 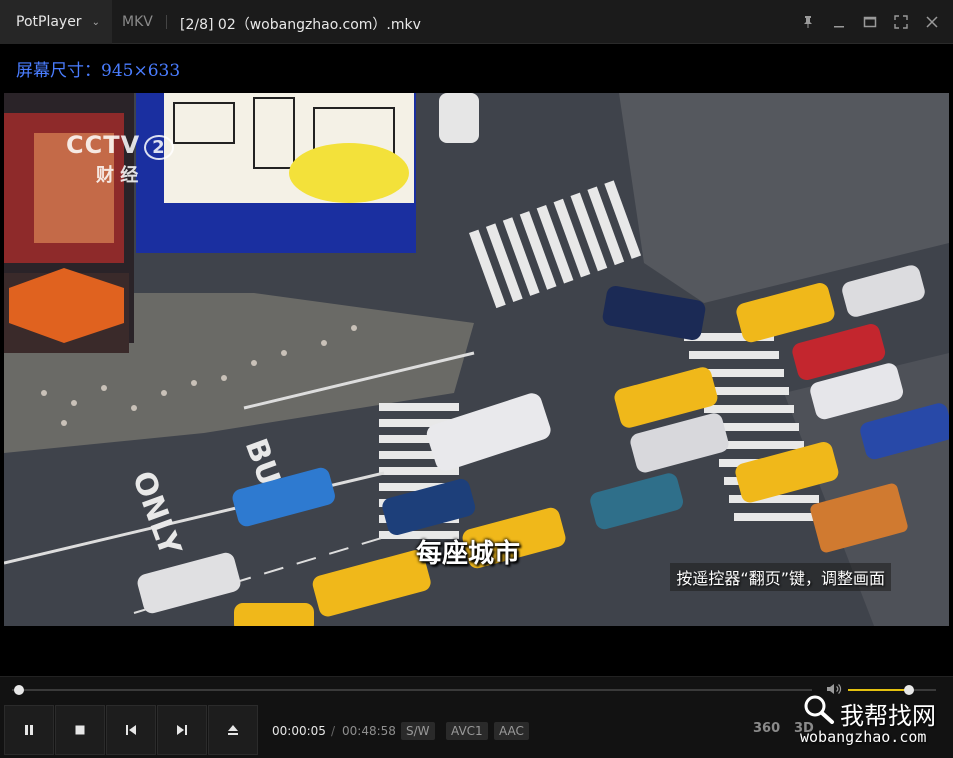 I want to click on open-file-button, so click(x=233, y=730).